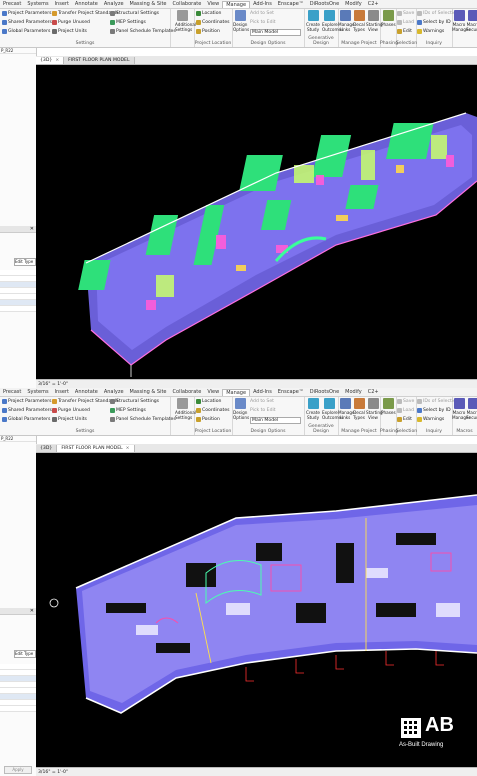 The width and height of the screenshot is (477, 776). What do you see at coordinates (47, 448) in the screenshot?
I see `tab-3d: {3D}` at bounding box center [47, 448].